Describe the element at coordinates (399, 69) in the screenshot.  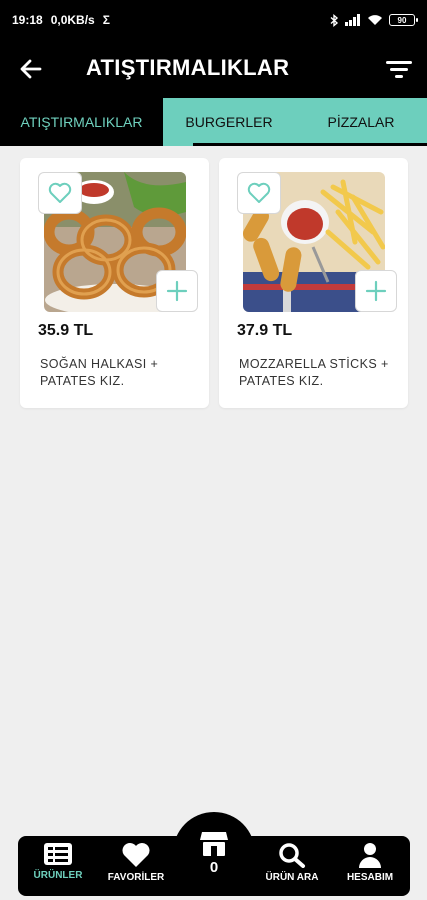
I see `filter-icon` at that location.